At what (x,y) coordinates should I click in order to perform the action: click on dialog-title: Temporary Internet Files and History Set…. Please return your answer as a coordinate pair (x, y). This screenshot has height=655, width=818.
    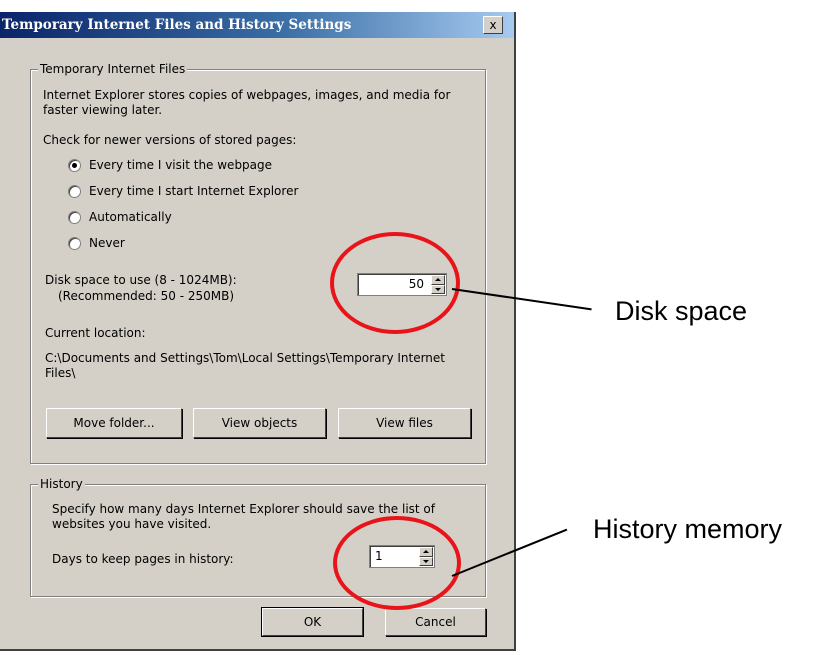
    Looking at the image, I should click on (177, 25).